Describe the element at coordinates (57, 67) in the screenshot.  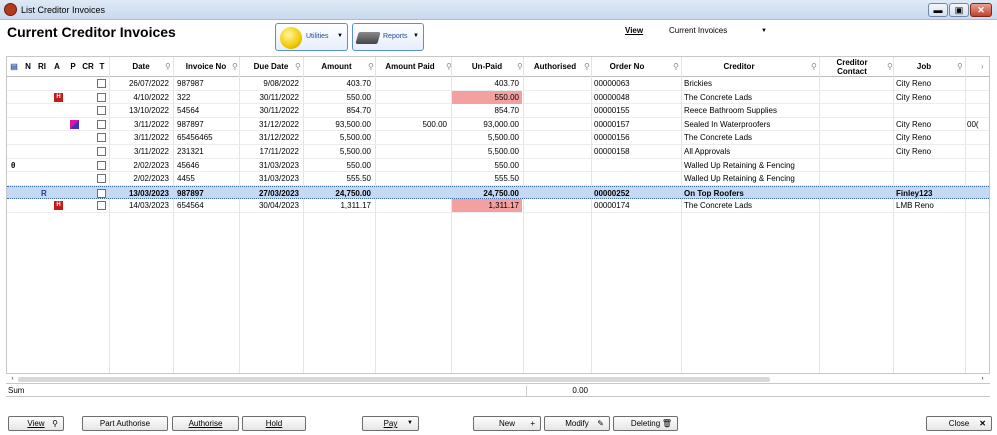
I see `col-a: A` at that location.